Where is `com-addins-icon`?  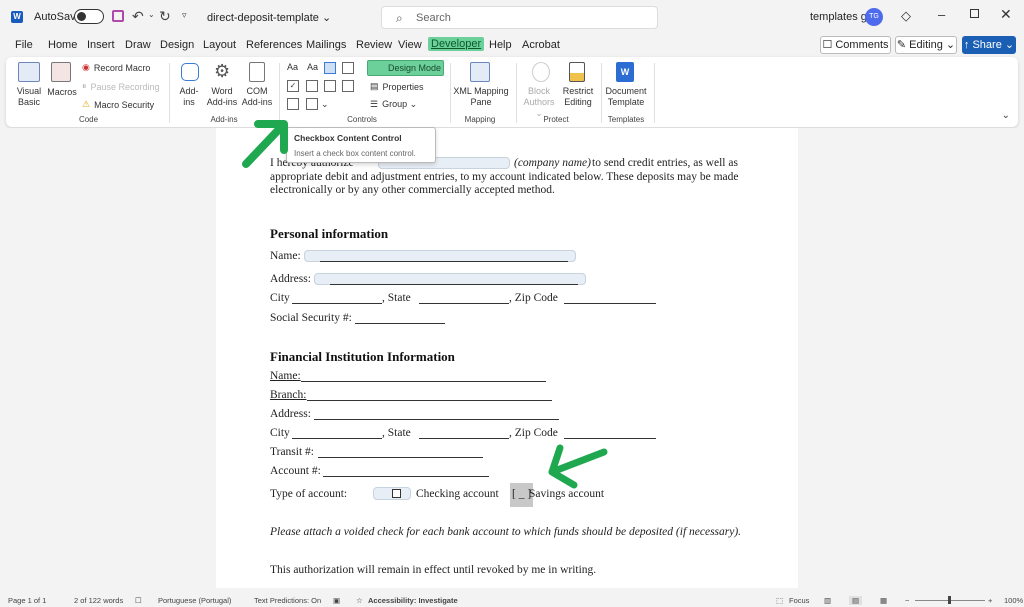
com-addins-icon is located at coordinates (257, 72).